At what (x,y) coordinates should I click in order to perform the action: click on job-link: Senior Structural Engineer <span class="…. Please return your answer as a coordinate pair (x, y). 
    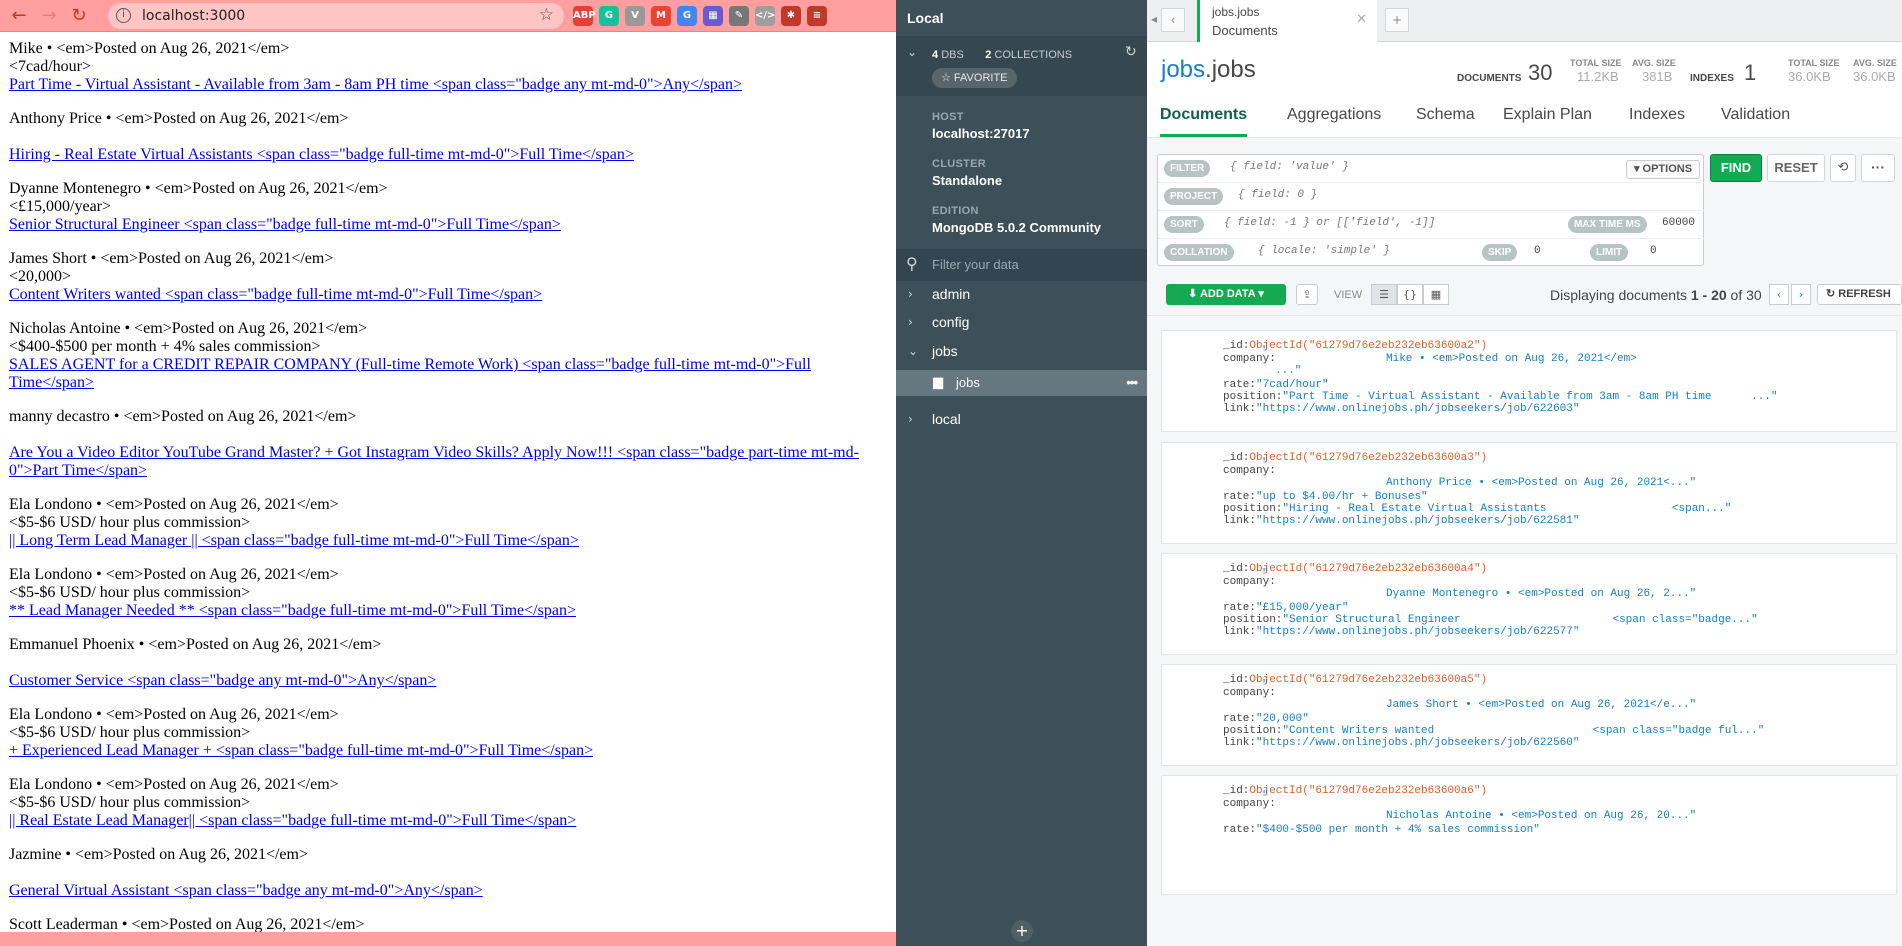
    Looking at the image, I should click on (285, 224).